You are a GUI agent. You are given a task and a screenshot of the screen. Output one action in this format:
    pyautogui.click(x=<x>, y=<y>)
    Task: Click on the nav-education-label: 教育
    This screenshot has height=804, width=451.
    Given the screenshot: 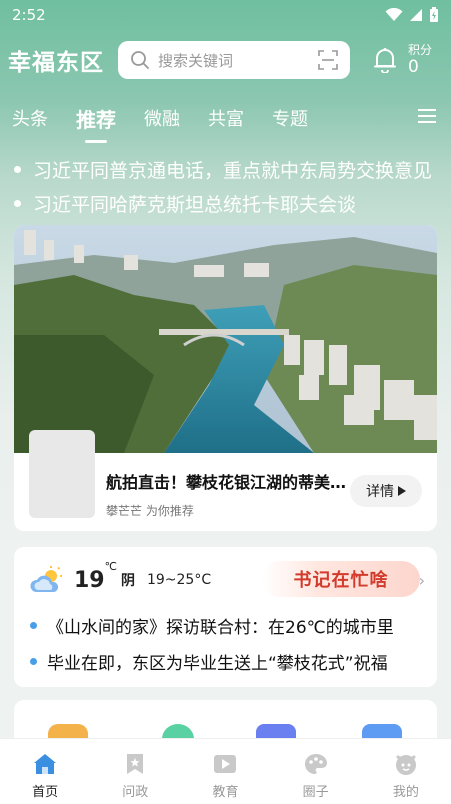 What is the action you would take?
    pyautogui.click(x=225, y=792)
    